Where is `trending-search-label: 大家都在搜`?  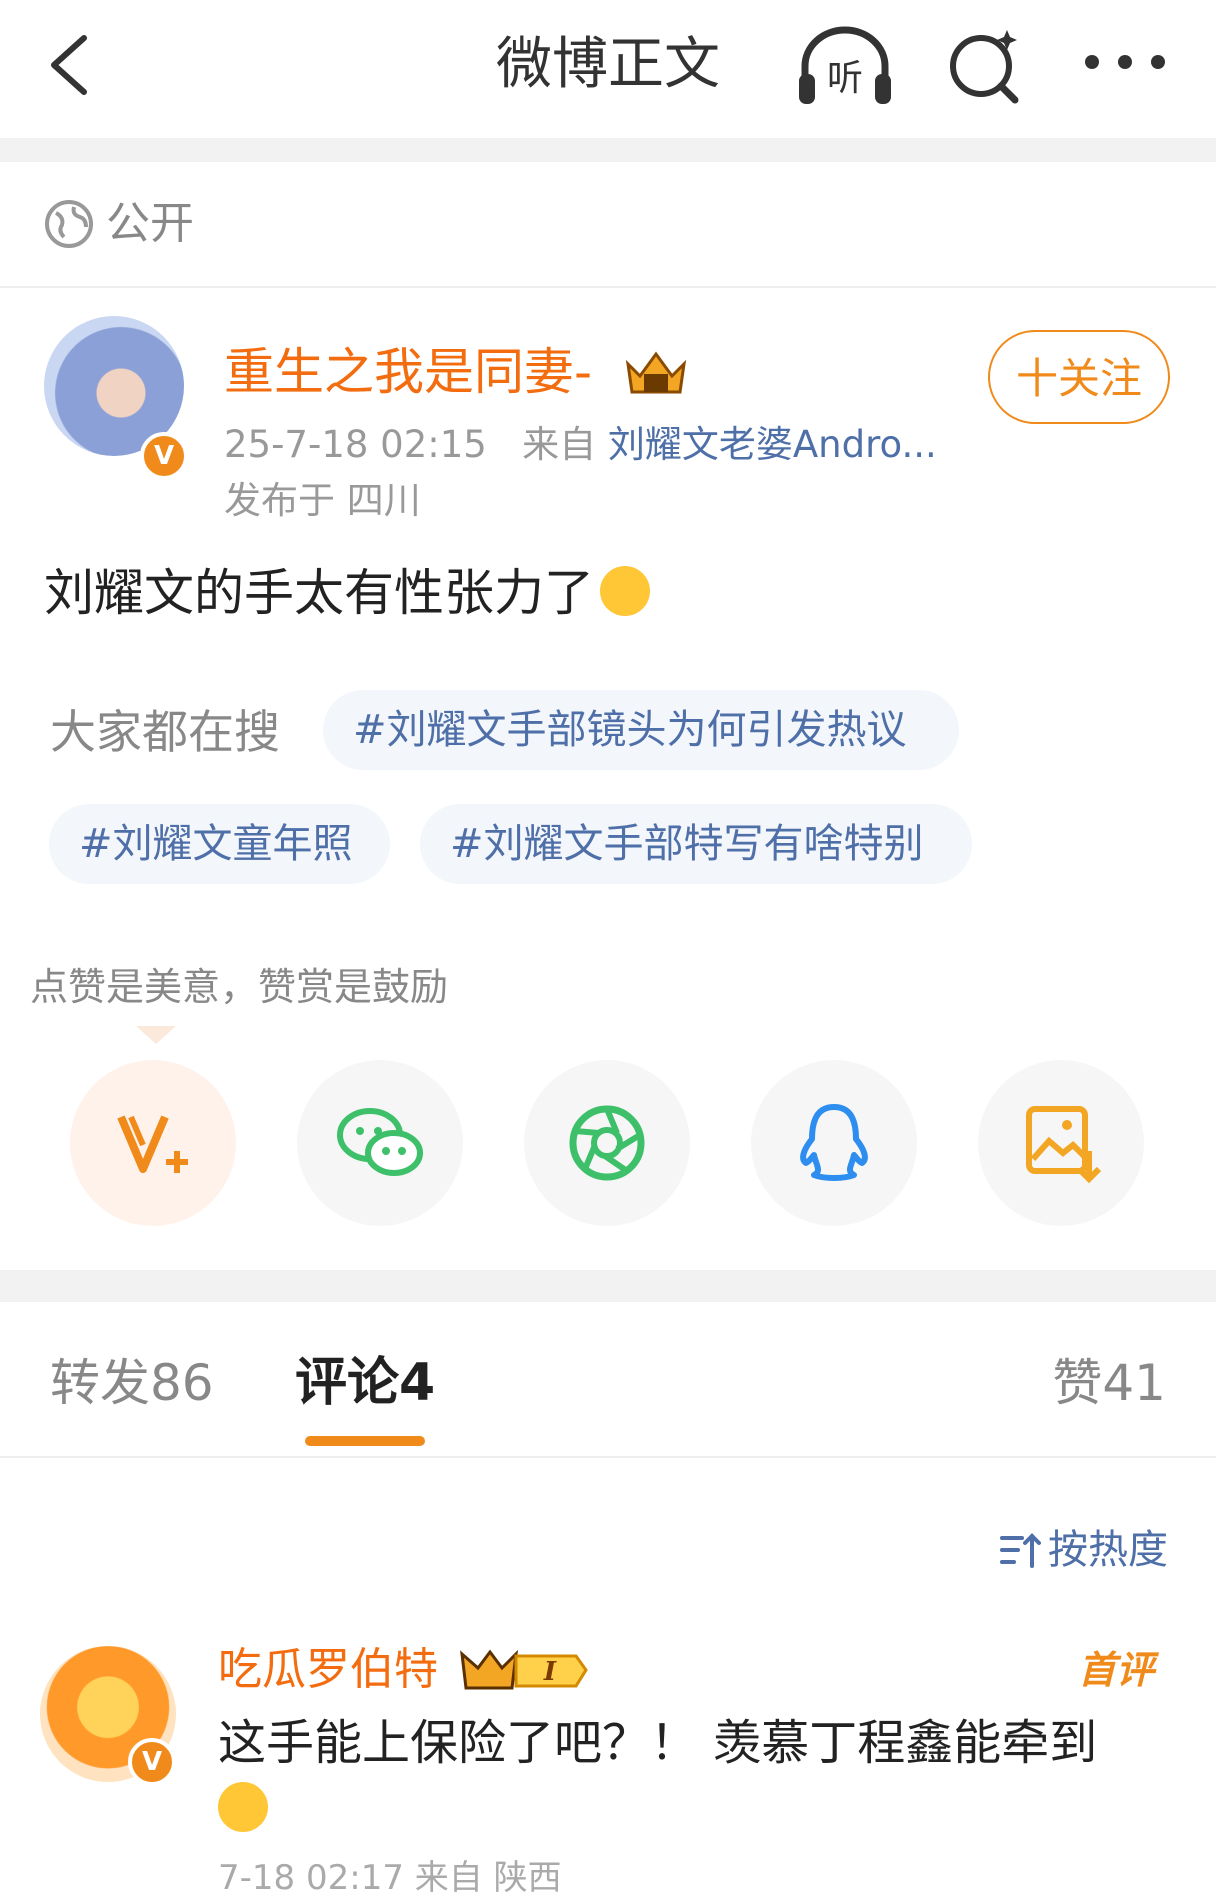
trending-search-label: 大家都在搜 is located at coordinates (165, 732).